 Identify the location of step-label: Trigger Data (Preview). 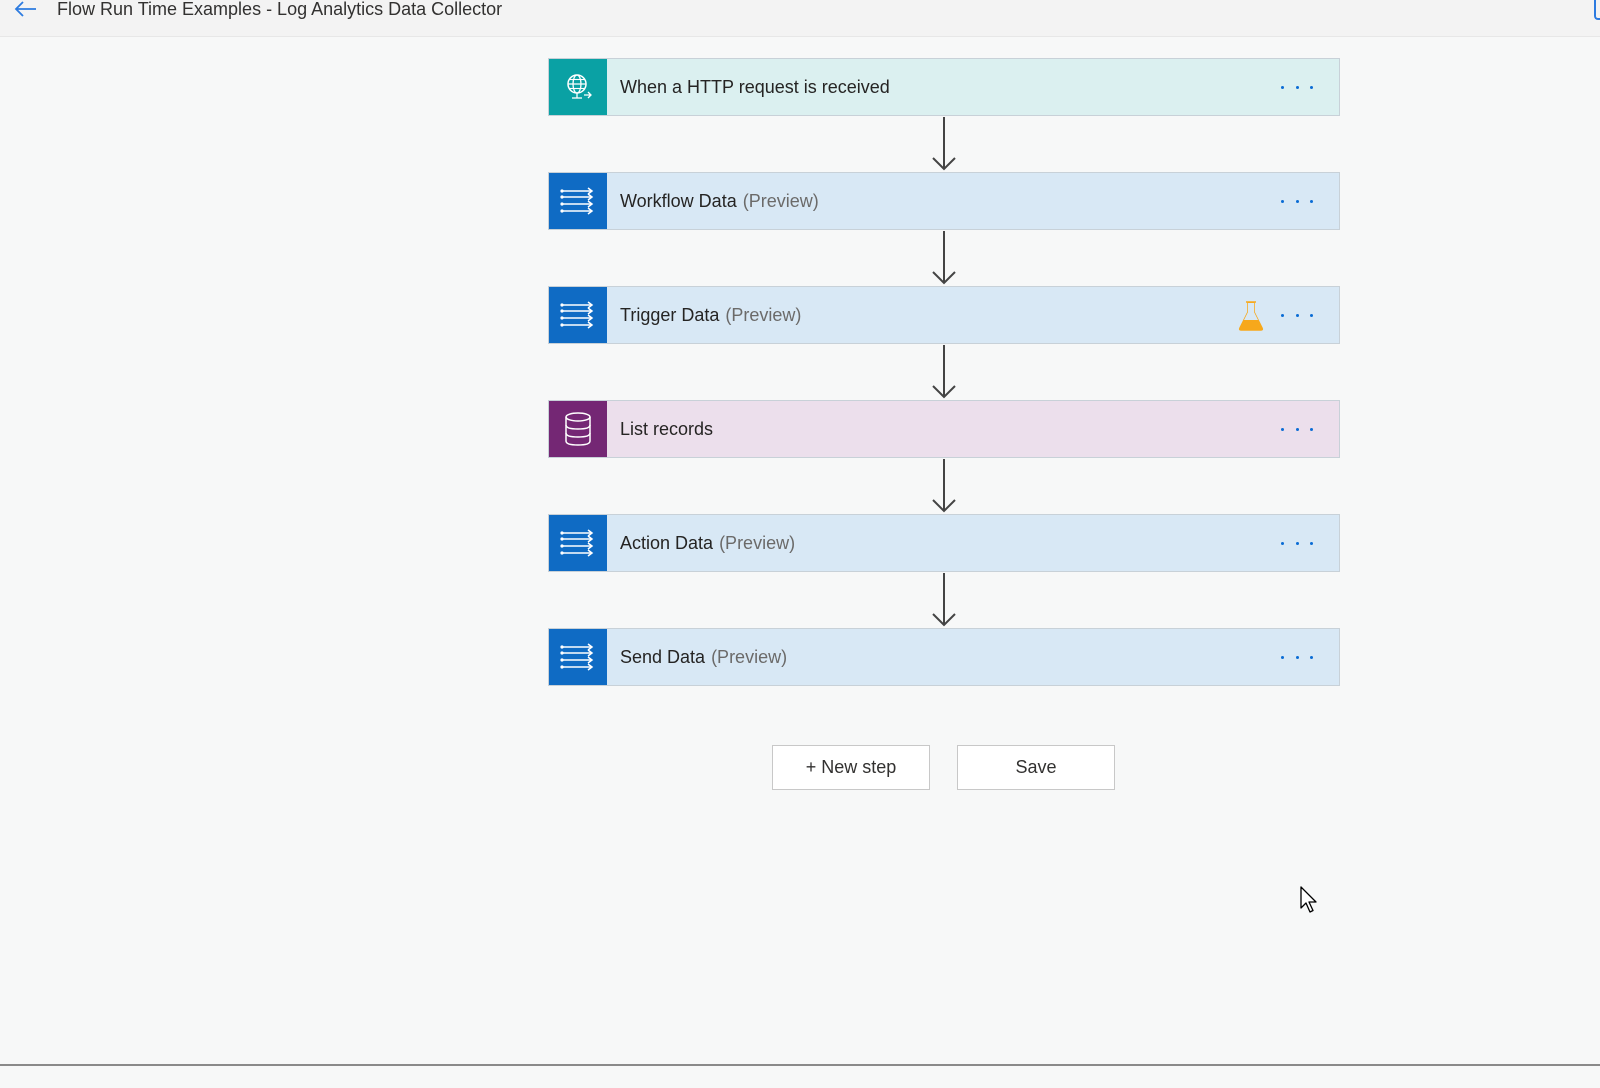
(710, 315).